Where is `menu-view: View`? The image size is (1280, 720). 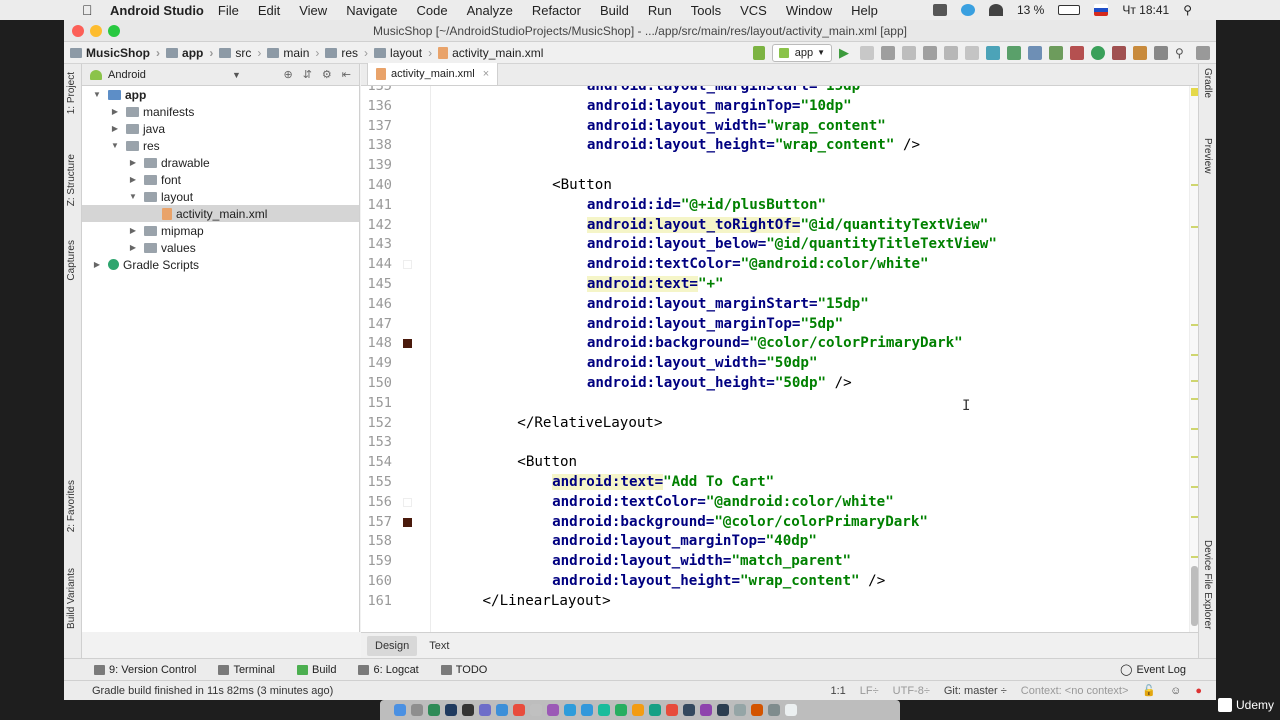
menu-view: View is located at coordinates (313, 10).